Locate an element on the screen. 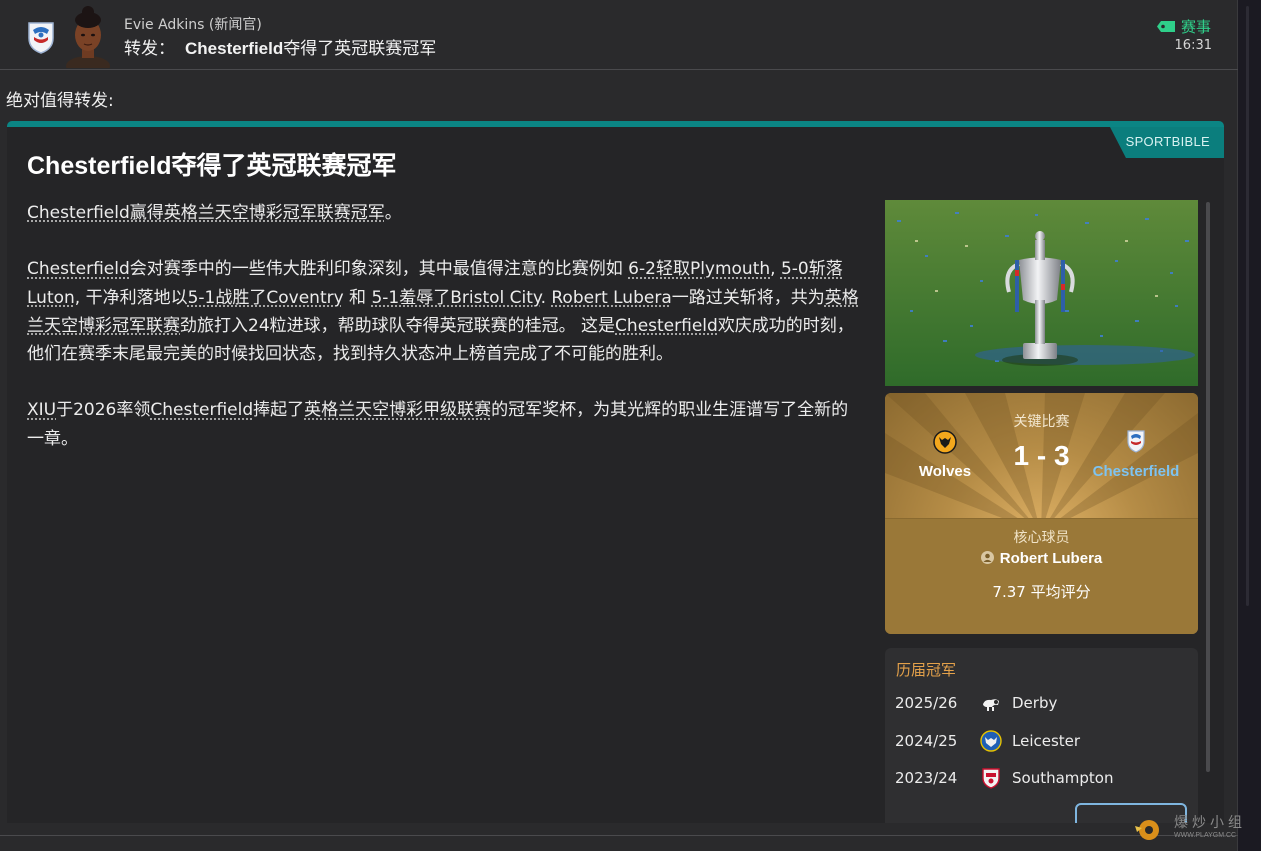 The image size is (1261, 851). subject-club: Chesterfield is located at coordinates (234, 48).